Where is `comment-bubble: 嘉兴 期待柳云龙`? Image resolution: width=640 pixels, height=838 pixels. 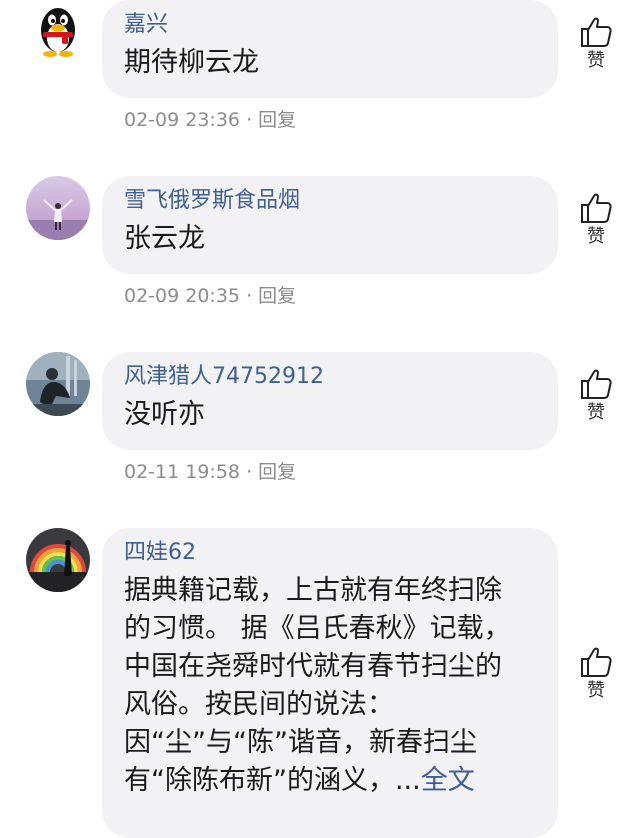 comment-bubble: 嘉兴 期待柳云龙 is located at coordinates (330, 49).